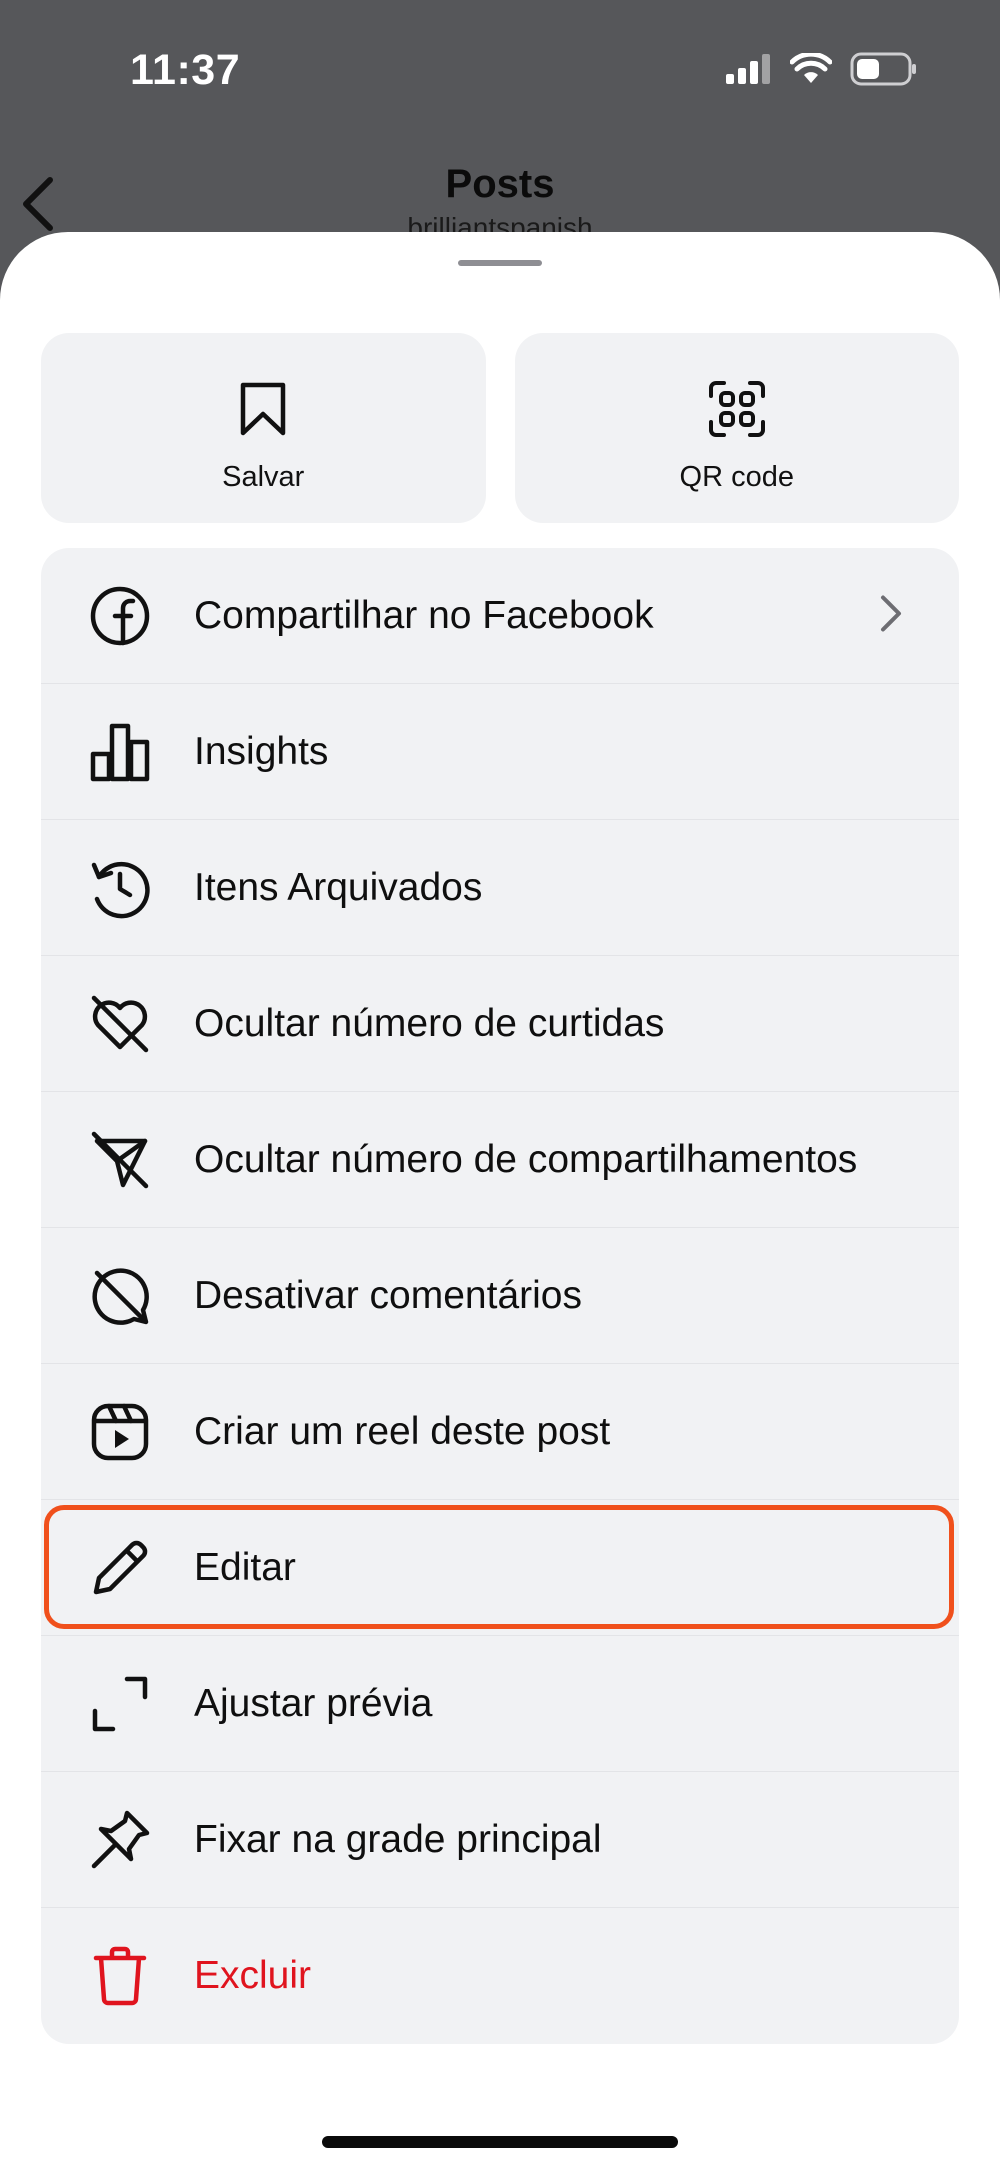 This screenshot has height=2168, width=1000. What do you see at coordinates (749, 71) in the screenshot?
I see `cellular-signal-icon` at bounding box center [749, 71].